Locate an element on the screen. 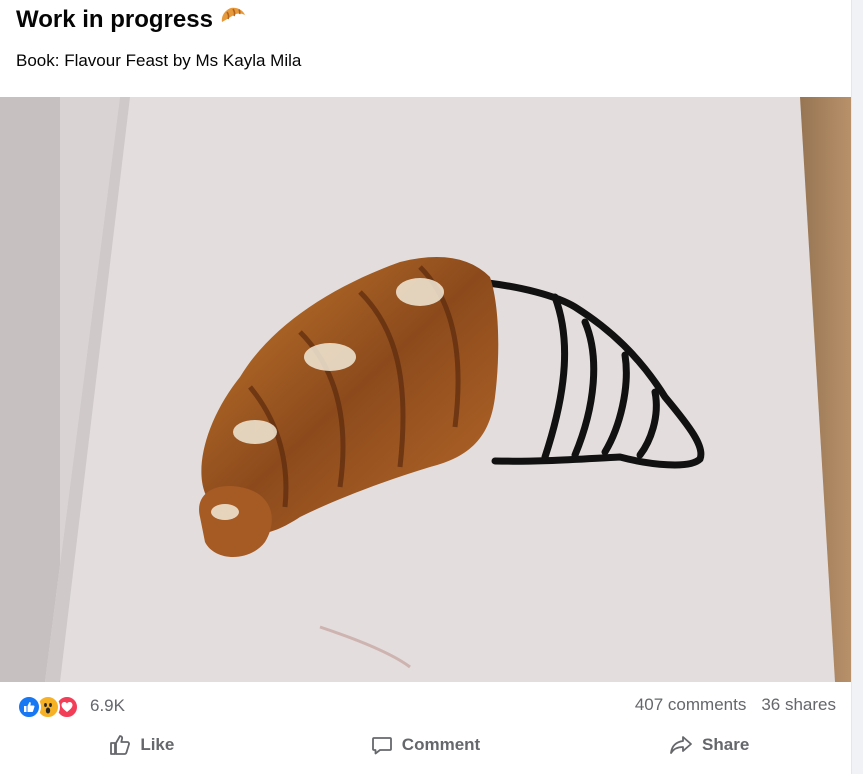 The image size is (863, 774). like-button: Like is located at coordinates (142, 745).